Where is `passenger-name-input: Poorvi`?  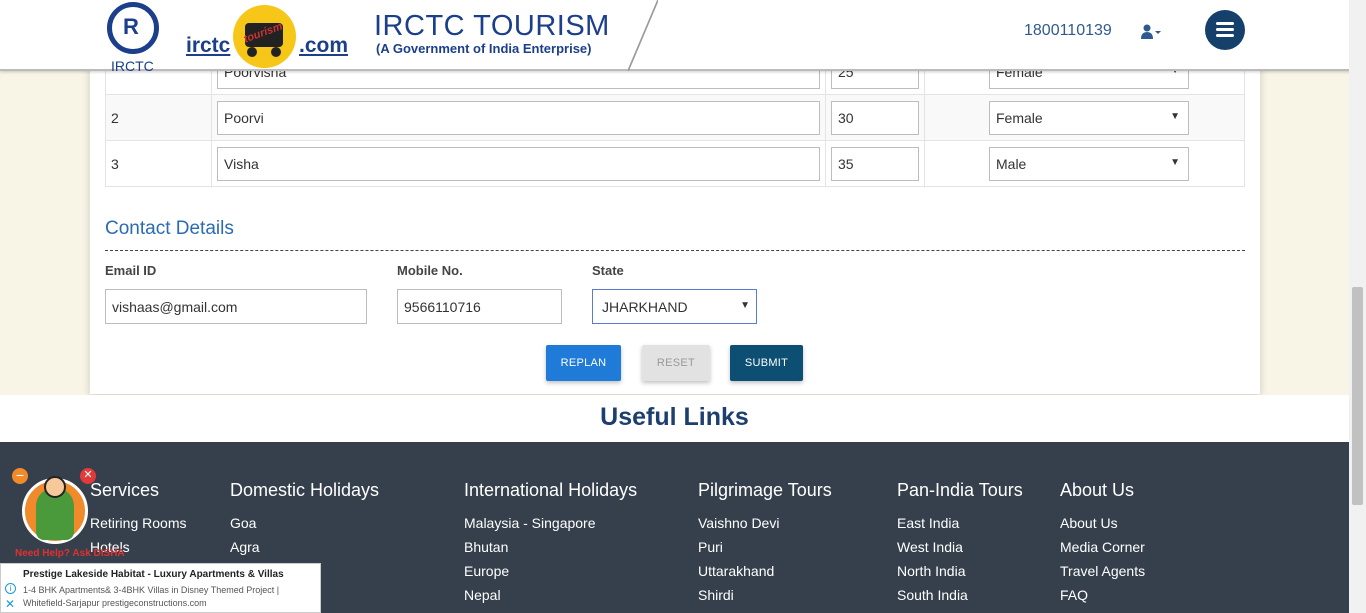
passenger-name-input: Poorvi is located at coordinates (518, 117).